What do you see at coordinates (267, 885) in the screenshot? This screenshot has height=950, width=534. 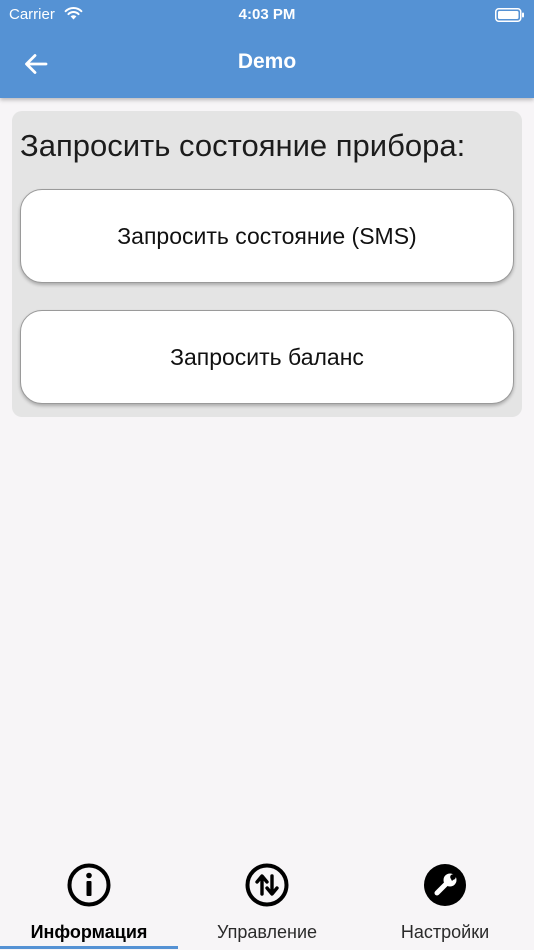 I see `swap-vertical-icon` at bounding box center [267, 885].